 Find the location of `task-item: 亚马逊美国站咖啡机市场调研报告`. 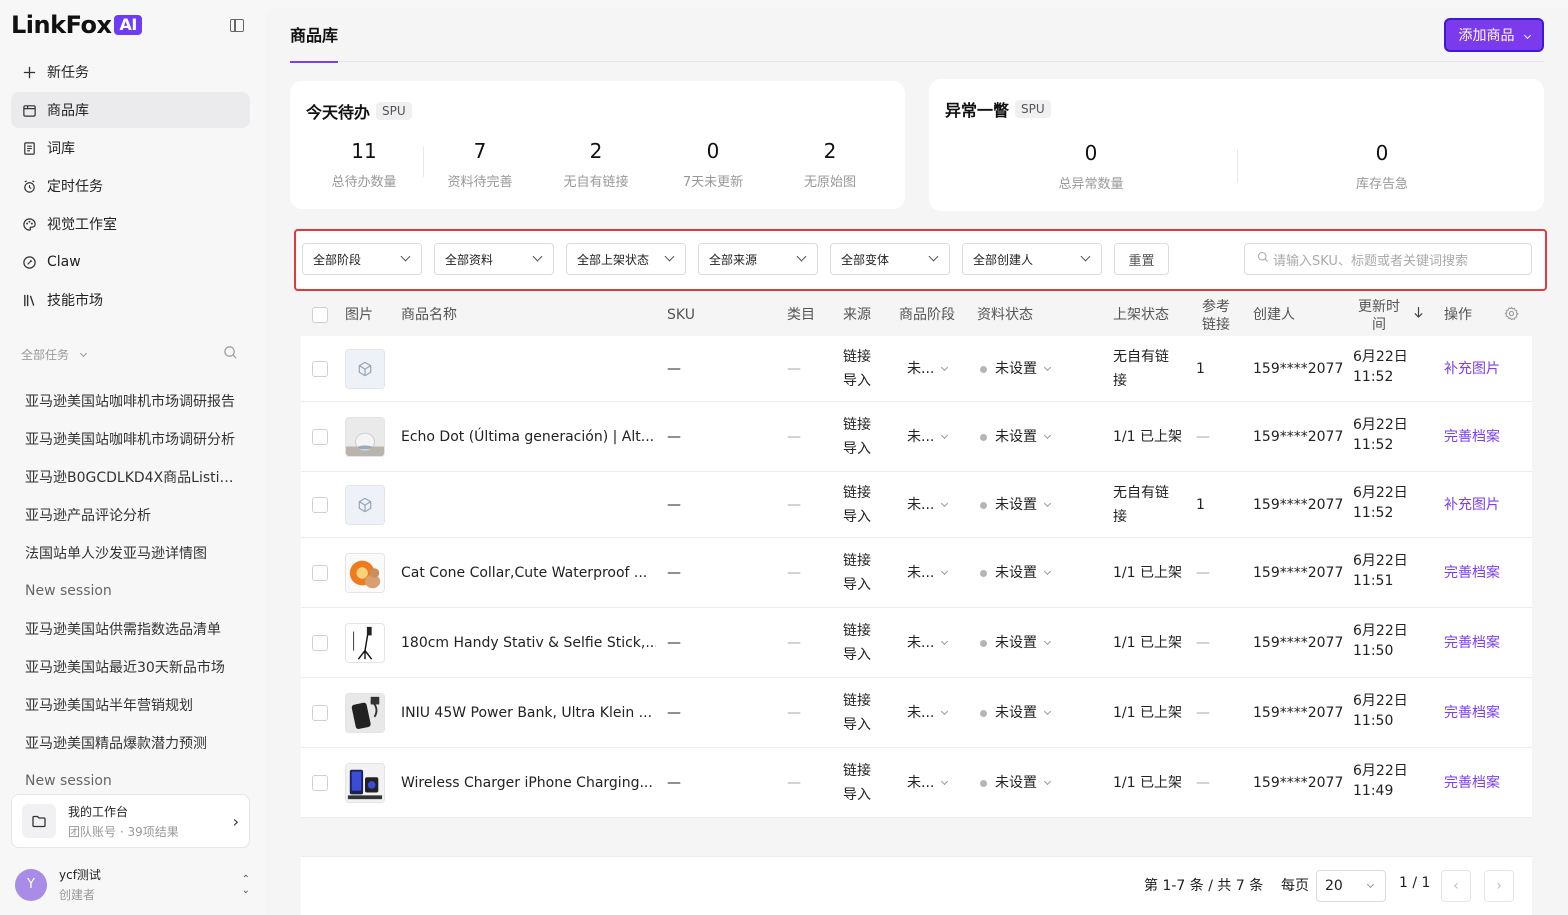

task-item: 亚马逊美国站咖啡机市场调研报告 is located at coordinates (123, 401).